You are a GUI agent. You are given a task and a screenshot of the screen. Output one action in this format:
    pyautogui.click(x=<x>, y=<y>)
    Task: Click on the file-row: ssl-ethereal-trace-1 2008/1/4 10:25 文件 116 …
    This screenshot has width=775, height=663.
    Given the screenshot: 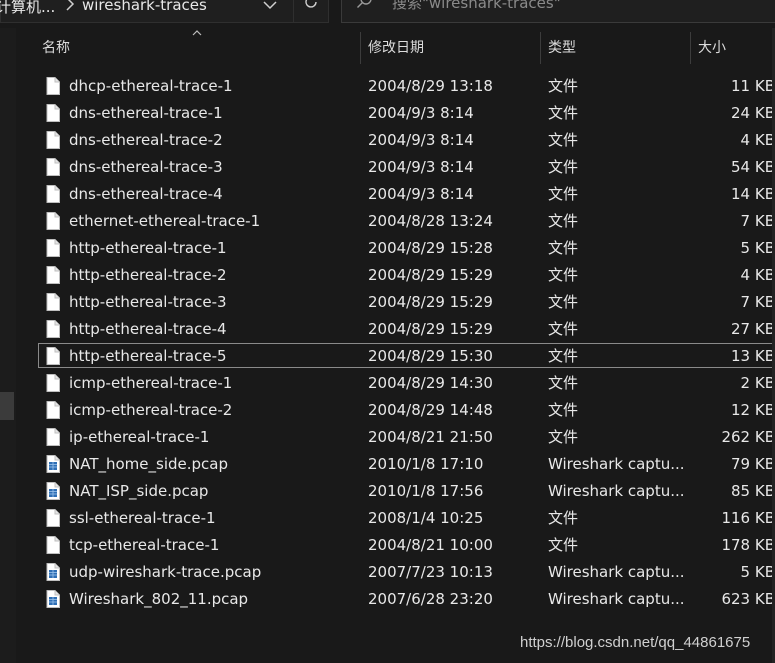 What is the action you would take?
    pyautogui.click(x=396, y=518)
    